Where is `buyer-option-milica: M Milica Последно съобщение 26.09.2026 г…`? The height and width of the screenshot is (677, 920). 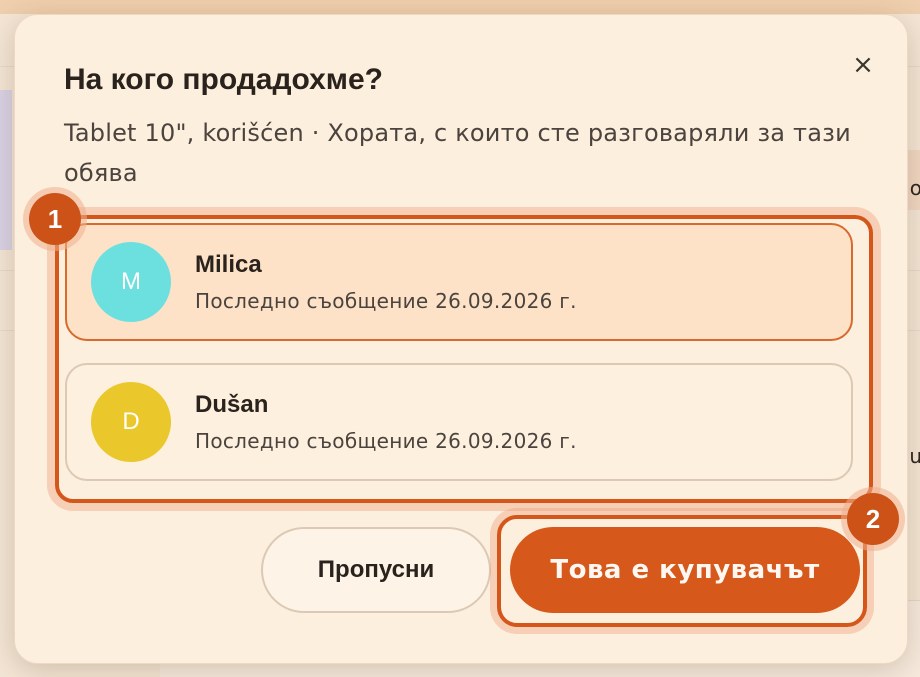 buyer-option-milica: M Milica Последно съобщение 26.09.2026 г… is located at coordinates (459, 282).